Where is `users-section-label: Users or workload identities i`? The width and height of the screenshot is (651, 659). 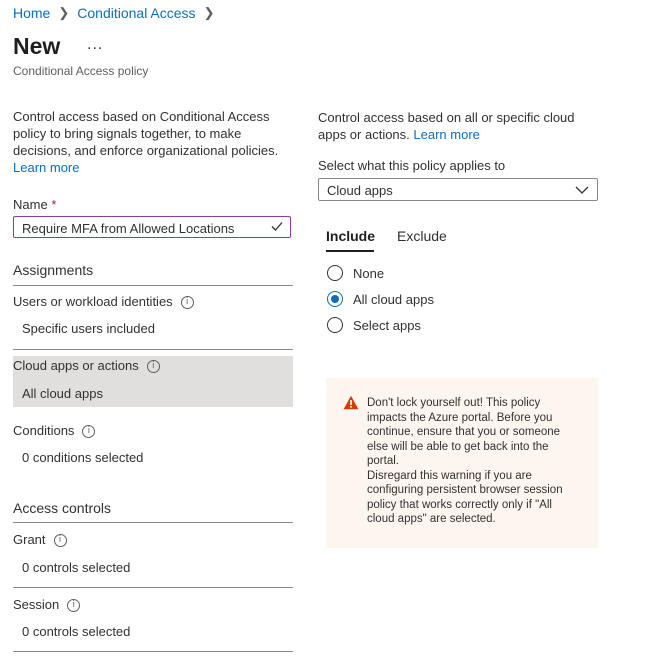 users-section-label: Users or workload identities i is located at coordinates (103, 302).